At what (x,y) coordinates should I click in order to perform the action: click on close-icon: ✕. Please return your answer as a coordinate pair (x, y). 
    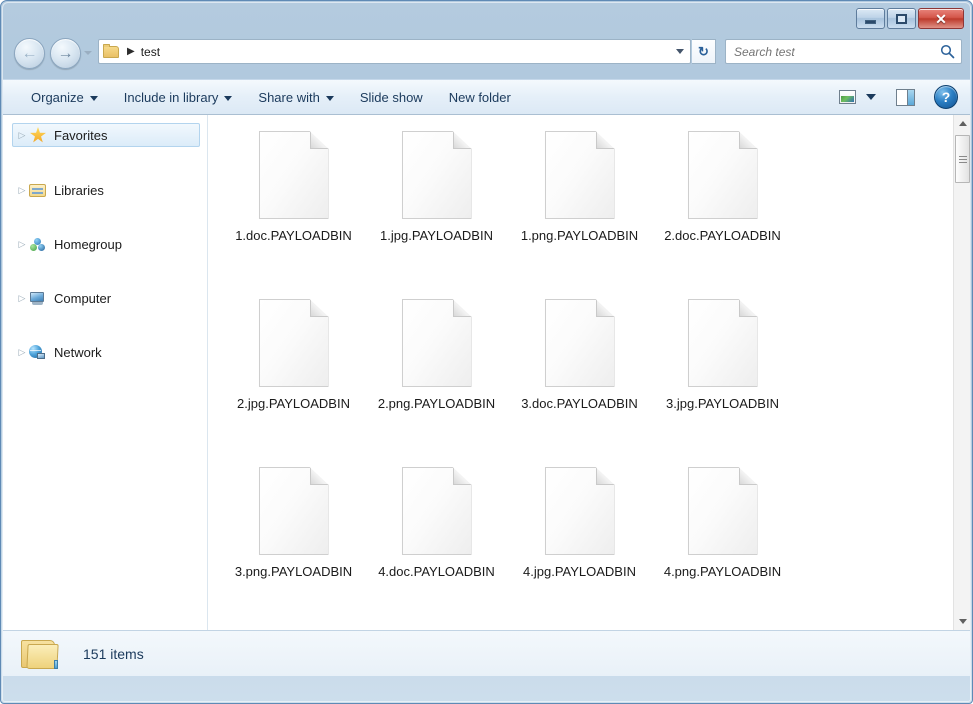
    Looking at the image, I should click on (941, 18).